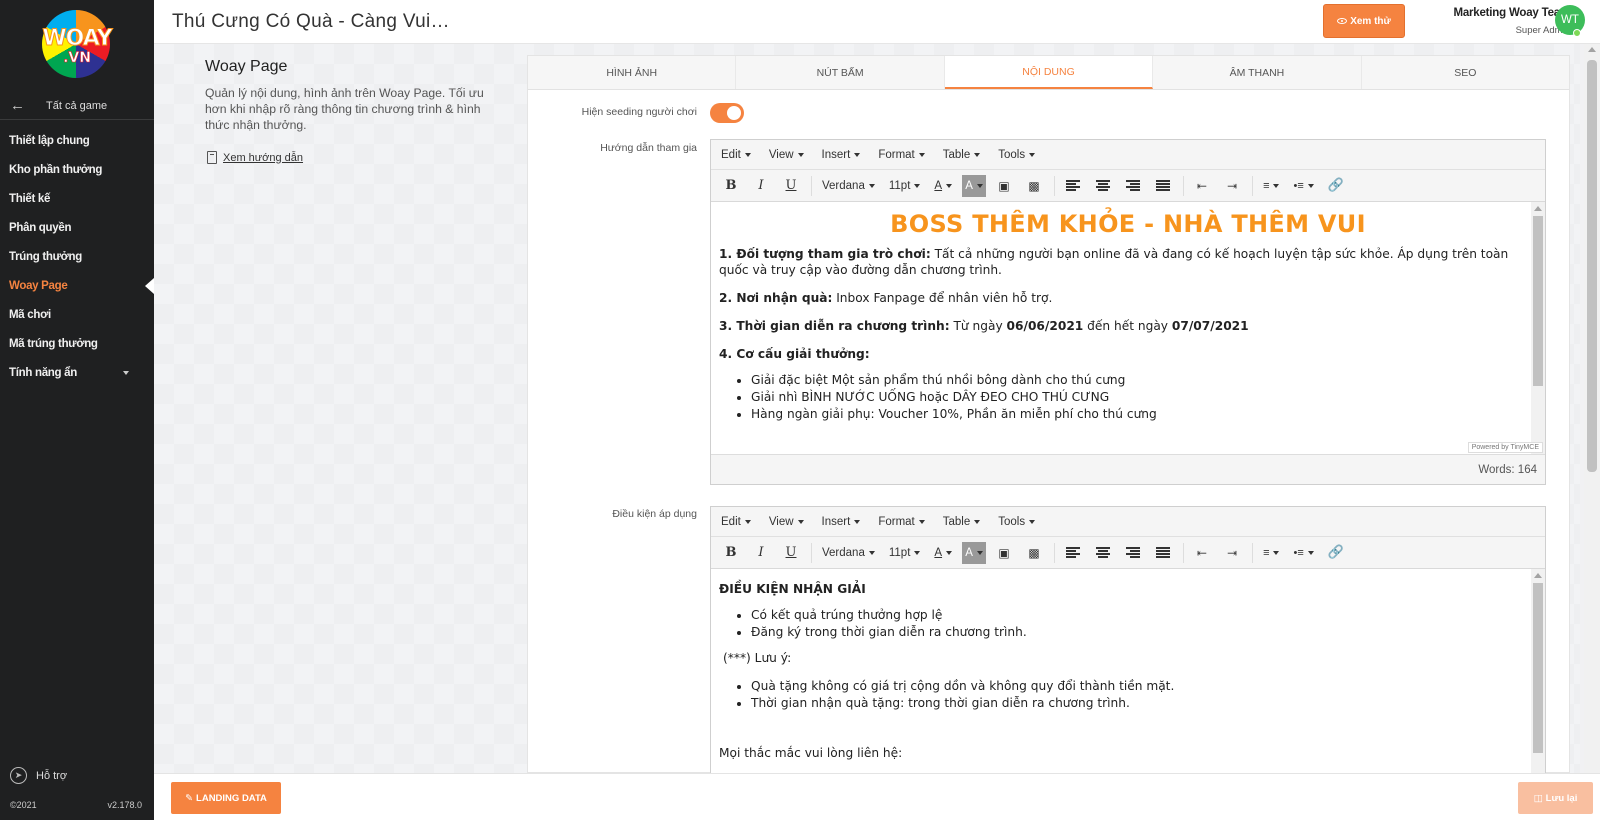 This screenshot has width=1600, height=820. What do you see at coordinates (77, 314) in the screenshot?
I see `sidebar-item-play-codes: Mã chơi` at bounding box center [77, 314].